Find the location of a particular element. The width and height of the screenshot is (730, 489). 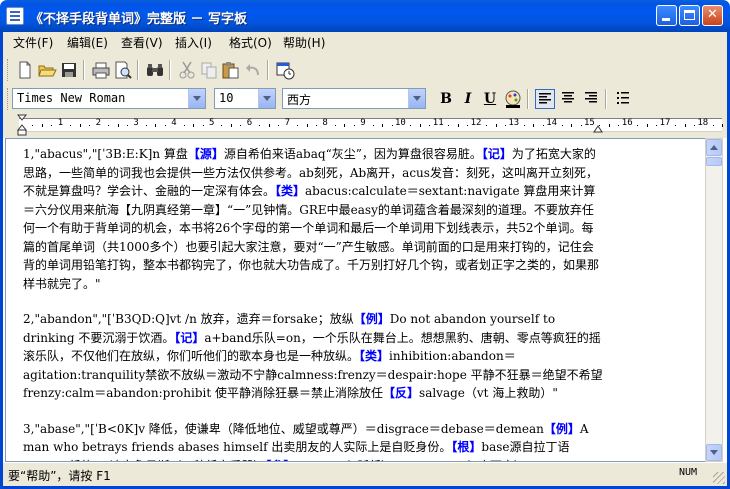

datetime-icon is located at coordinates (285, 70).